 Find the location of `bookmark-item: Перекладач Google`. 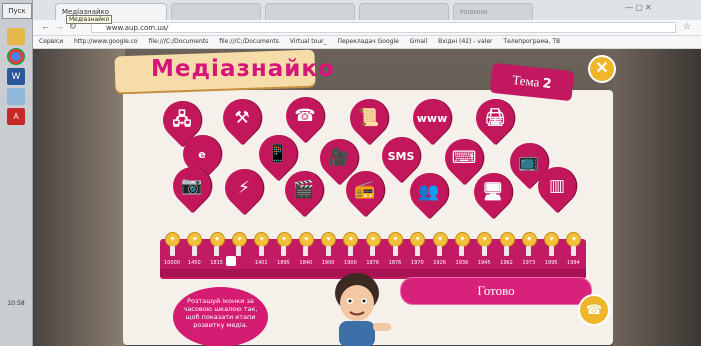

bookmark-item: Перекладач Google is located at coordinates (368, 41).